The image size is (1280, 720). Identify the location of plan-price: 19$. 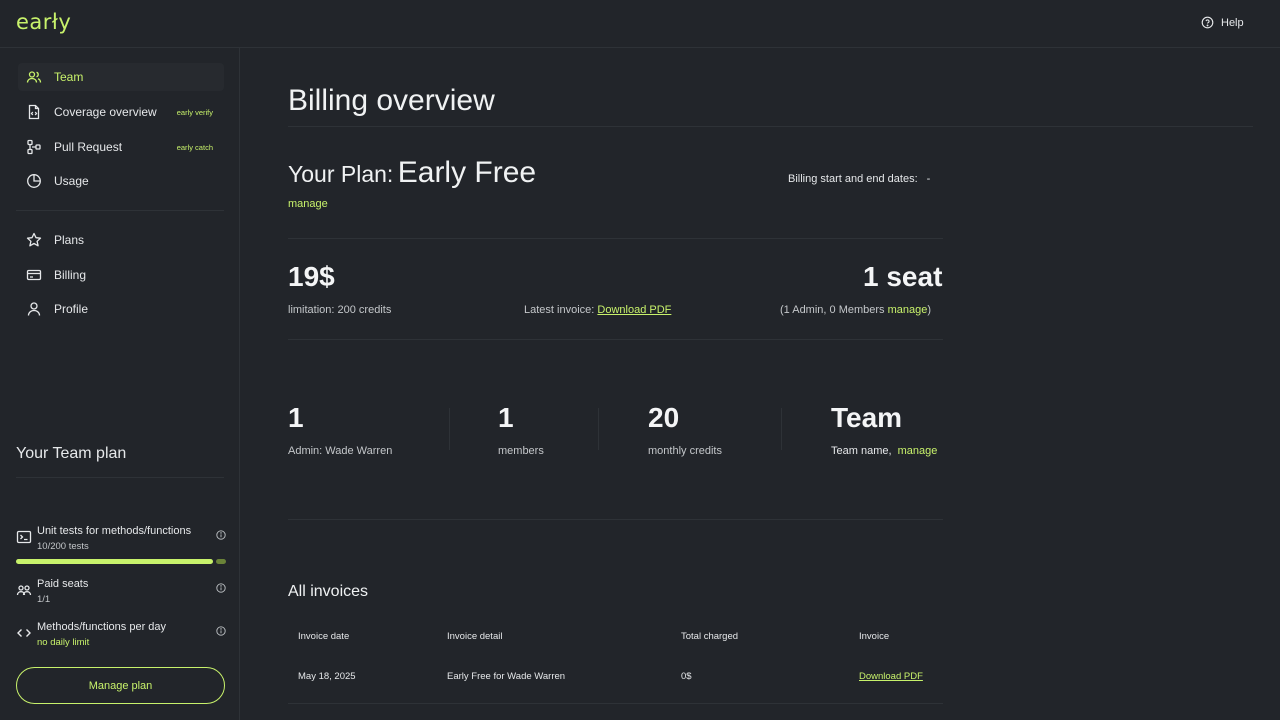
(311, 276).